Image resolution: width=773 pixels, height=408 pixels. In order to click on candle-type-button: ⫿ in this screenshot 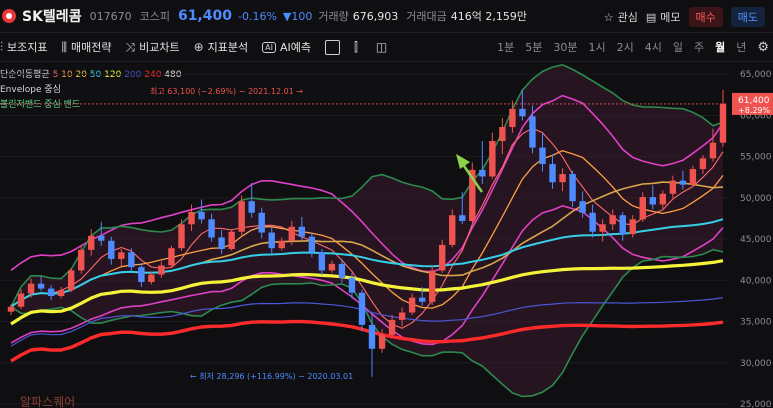, I will do `click(358, 47)`.